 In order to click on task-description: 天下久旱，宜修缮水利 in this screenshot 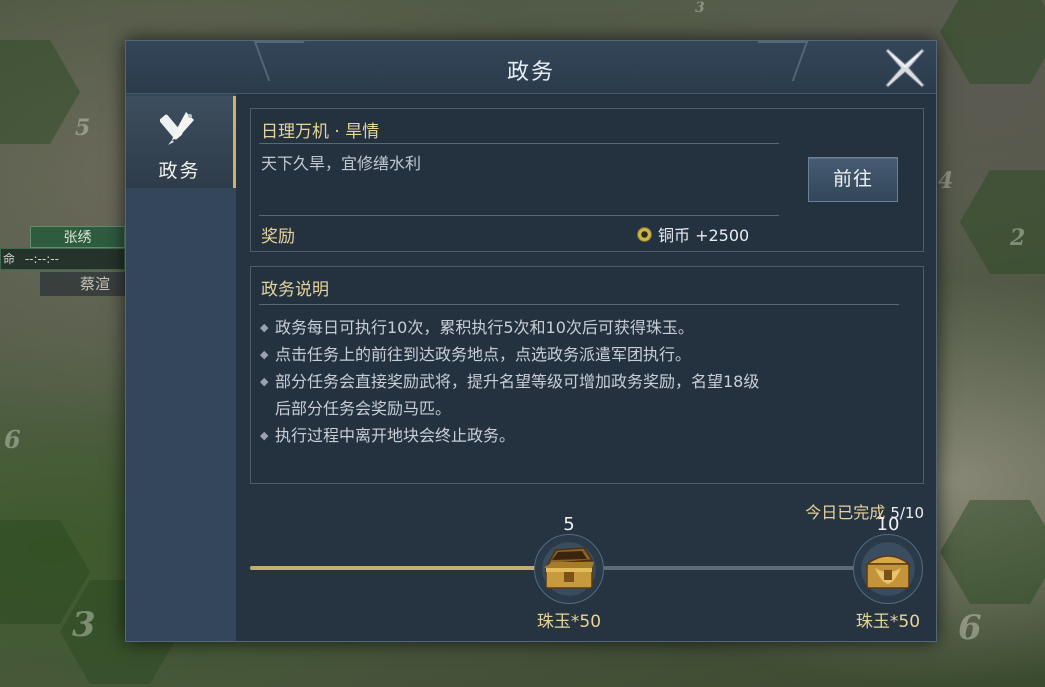, I will do `click(341, 163)`.